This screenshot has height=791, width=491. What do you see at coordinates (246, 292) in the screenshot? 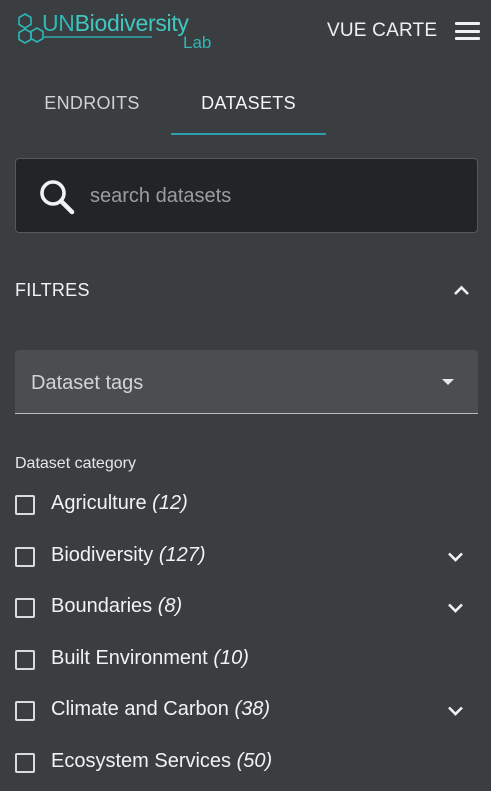
I see `filters-header: FILTRES` at bounding box center [246, 292].